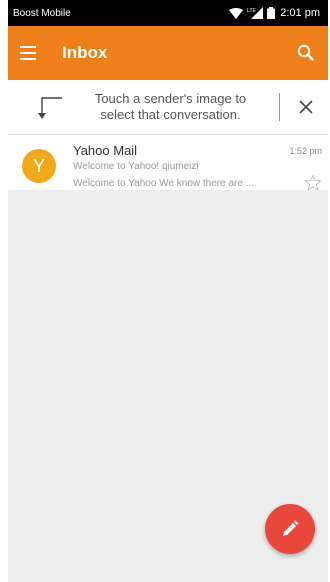  Describe the element at coordinates (313, 183) in the screenshot. I see `star-icon` at that location.